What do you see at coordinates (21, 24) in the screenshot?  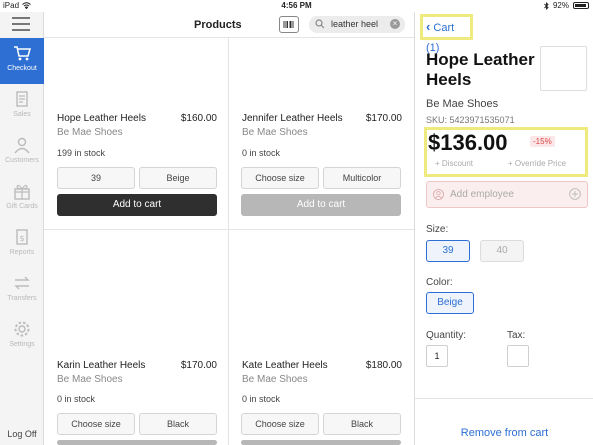 I see `menu-icon` at bounding box center [21, 24].